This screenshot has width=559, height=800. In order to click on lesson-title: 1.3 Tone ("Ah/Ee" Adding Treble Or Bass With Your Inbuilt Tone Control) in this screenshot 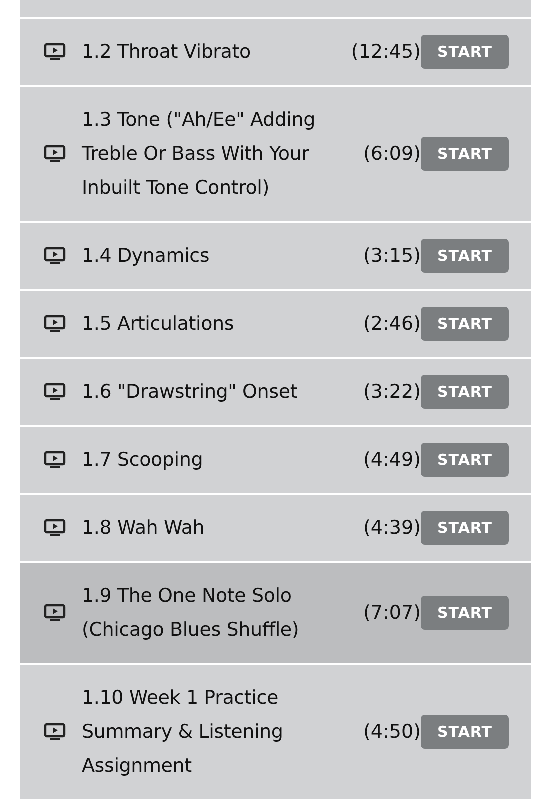, I will do `click(199, 154)`.